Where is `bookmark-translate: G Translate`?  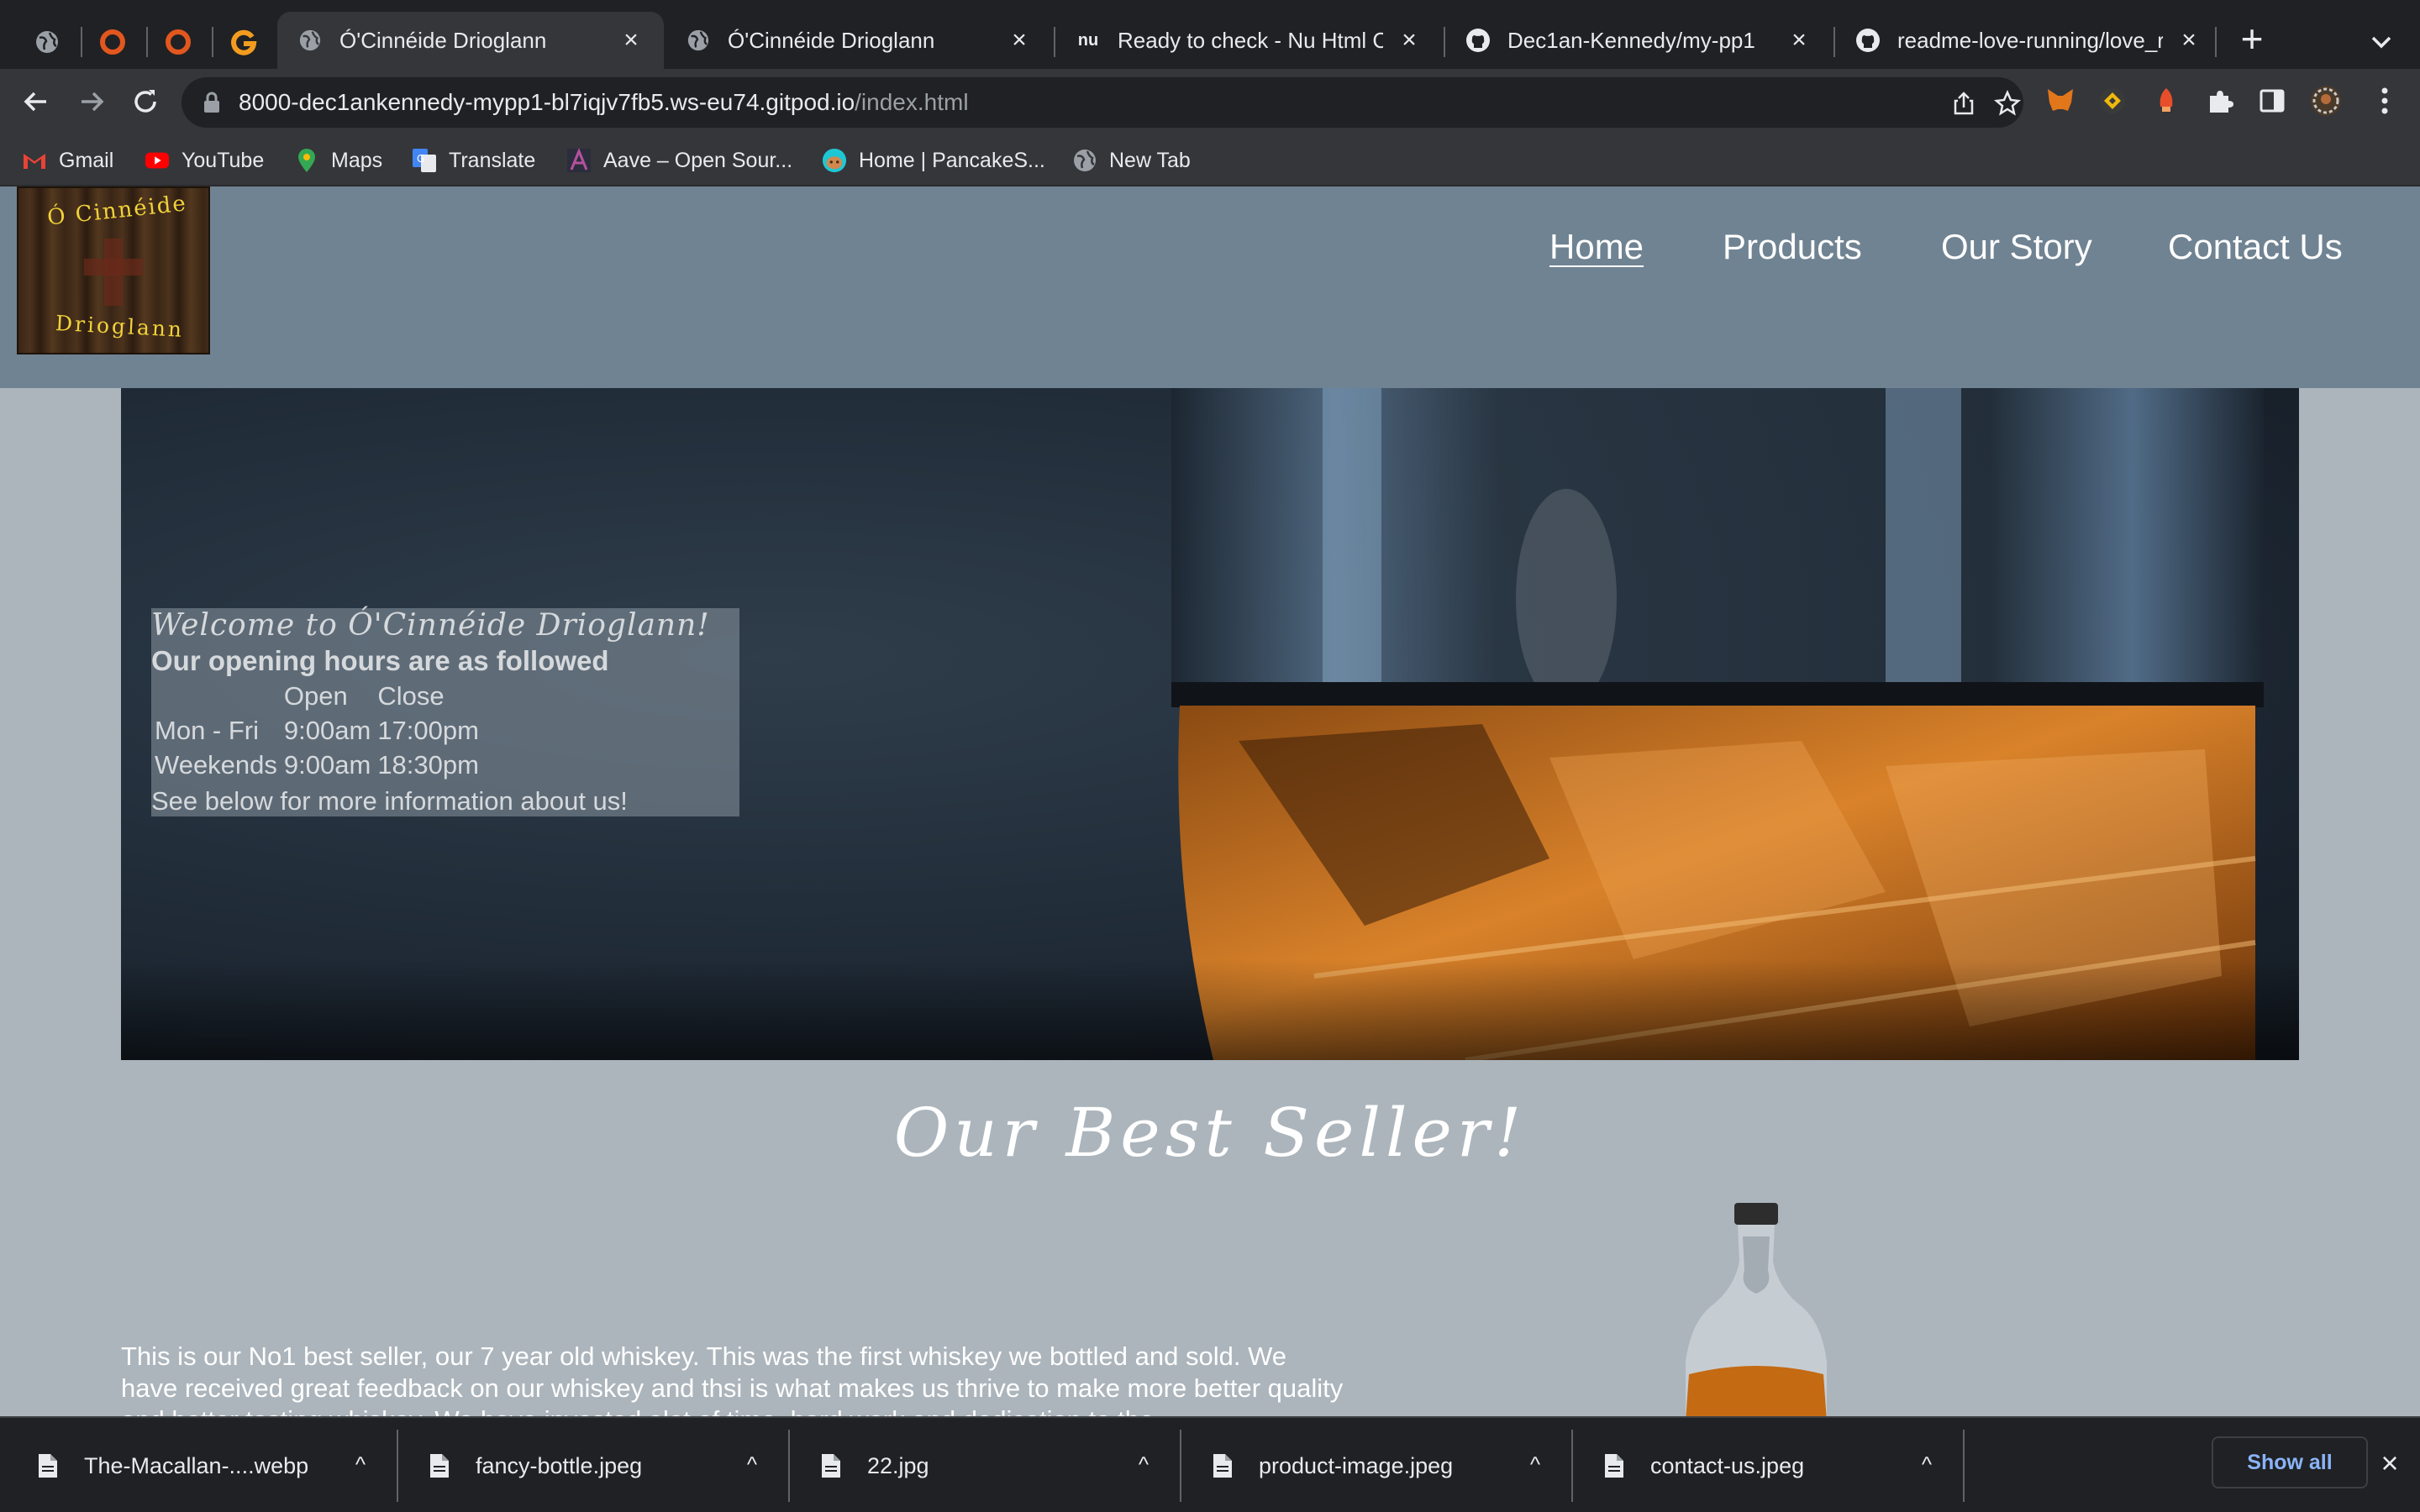
bookmark-translate: G Translate is located at coordinates (473, 160).